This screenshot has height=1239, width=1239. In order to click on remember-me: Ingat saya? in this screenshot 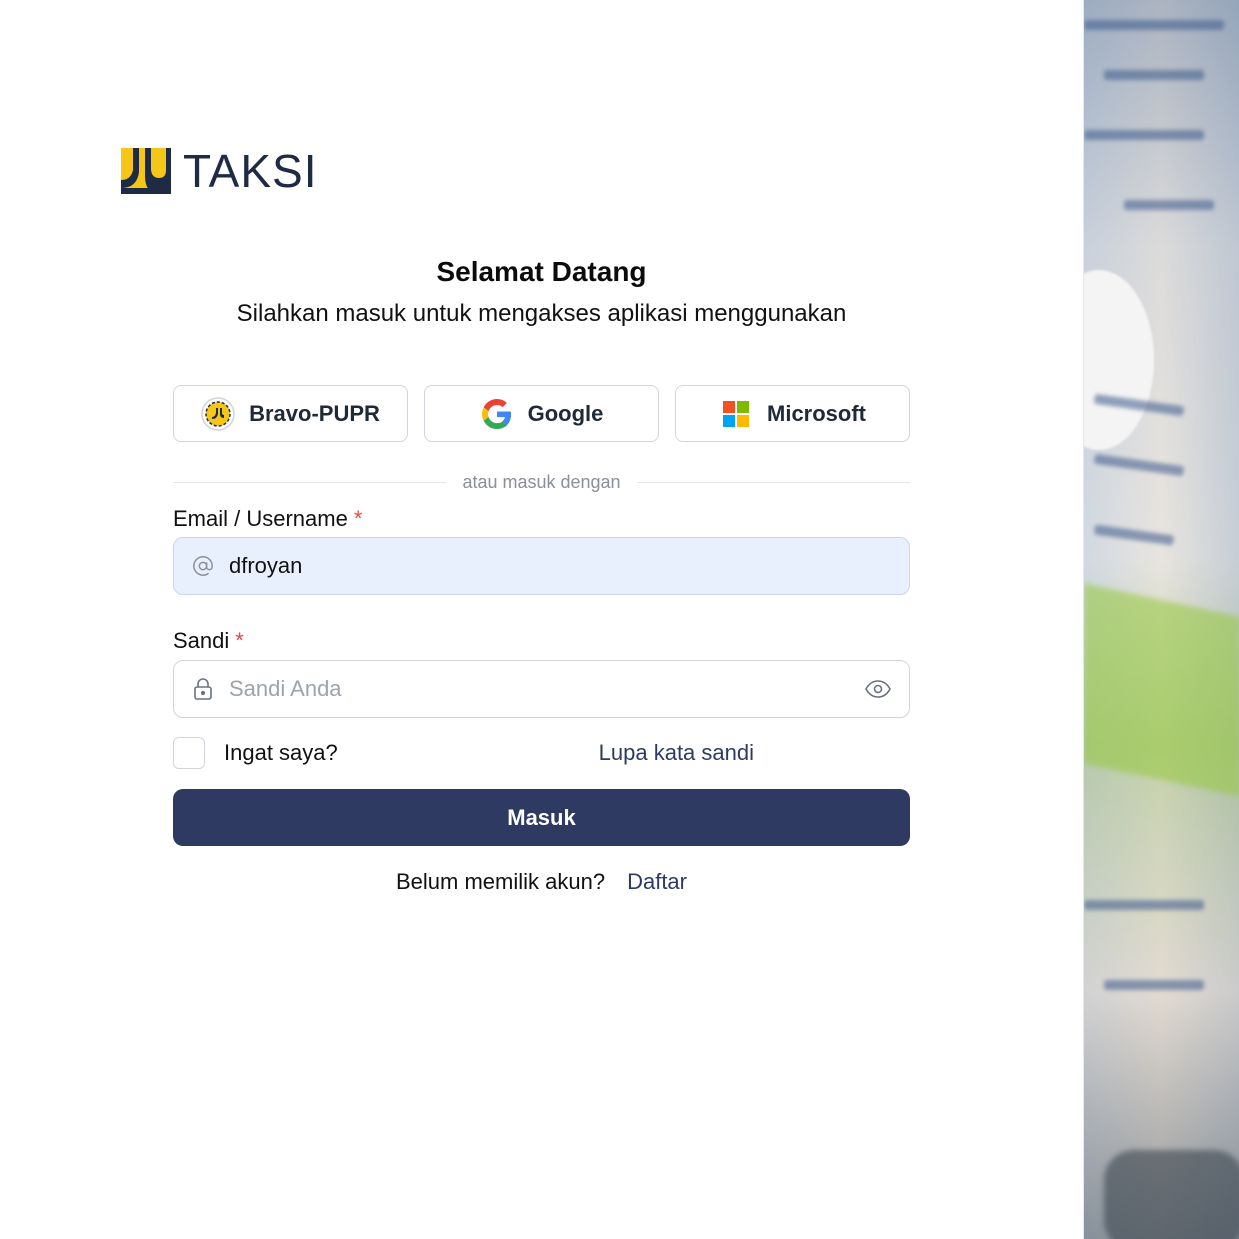, I will do `click(255, 753)`.